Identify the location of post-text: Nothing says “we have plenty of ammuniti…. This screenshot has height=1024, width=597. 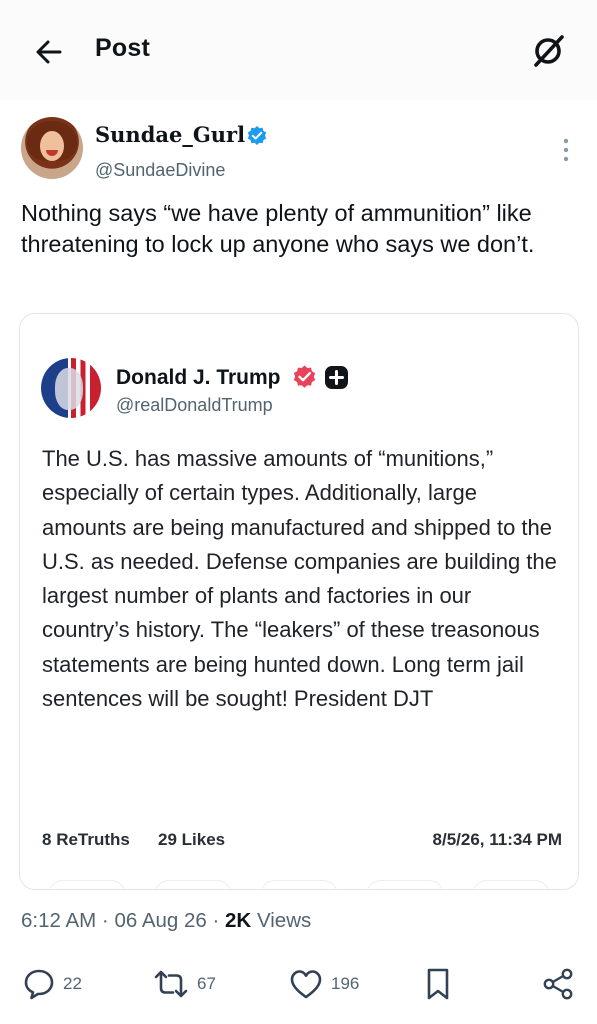
(278, 228).